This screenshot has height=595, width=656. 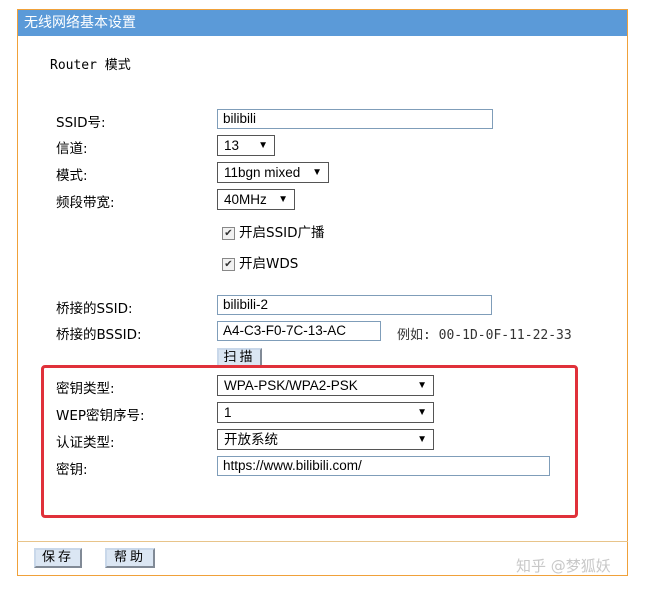 What do you see at coordinates (563, 566) in the screenshot?
I see `watermark: 知乎 @梦狐妖` at bounding box center [563, 566].